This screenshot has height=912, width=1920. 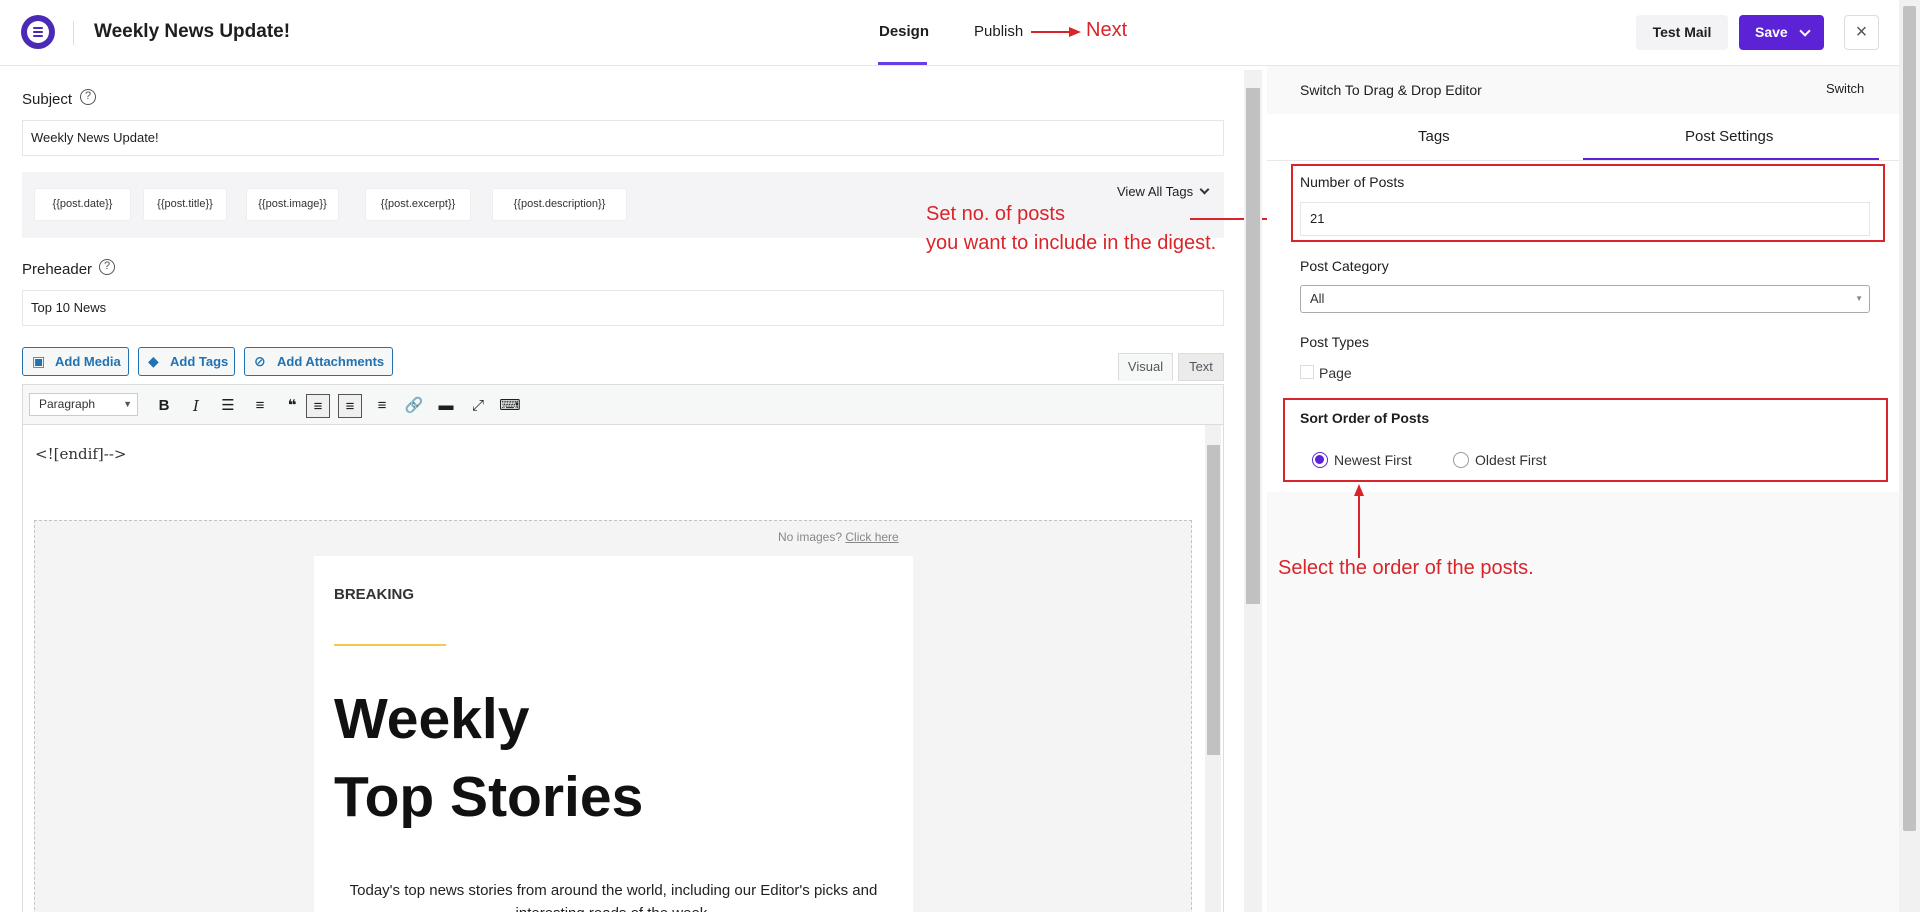 I want to click on add-attachments-label: Add Attachments, so click(x=331, y=361).